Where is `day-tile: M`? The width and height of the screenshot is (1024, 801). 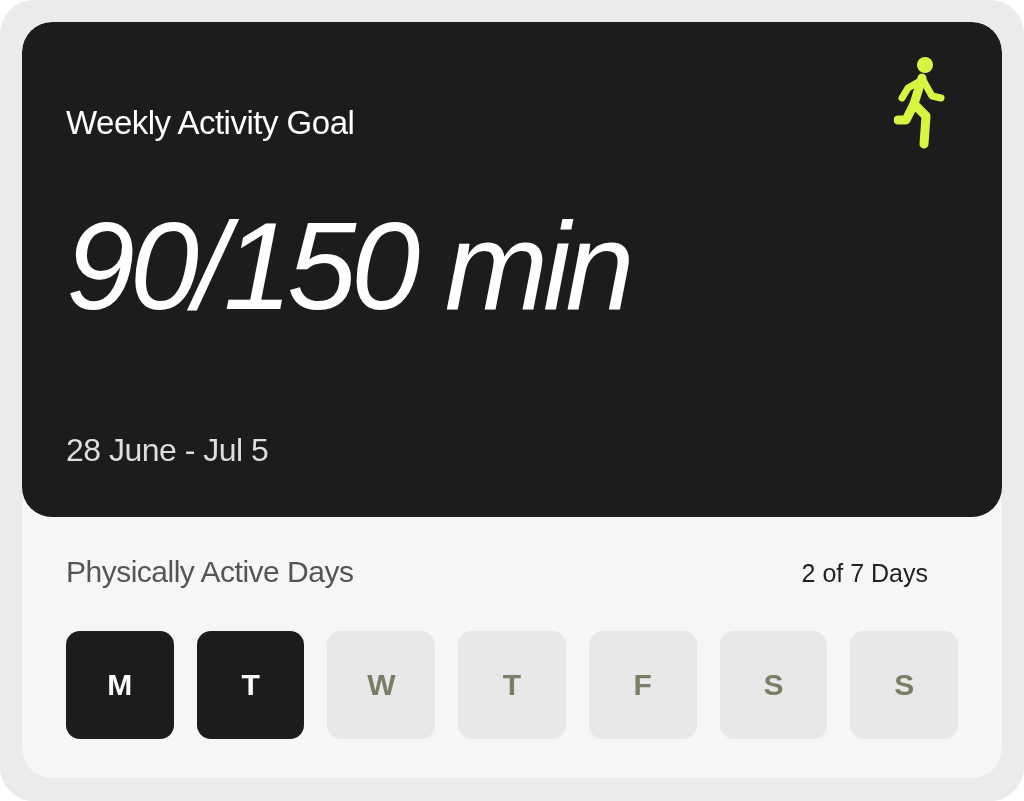
day-tile: M is located at coordinates (120, 685).